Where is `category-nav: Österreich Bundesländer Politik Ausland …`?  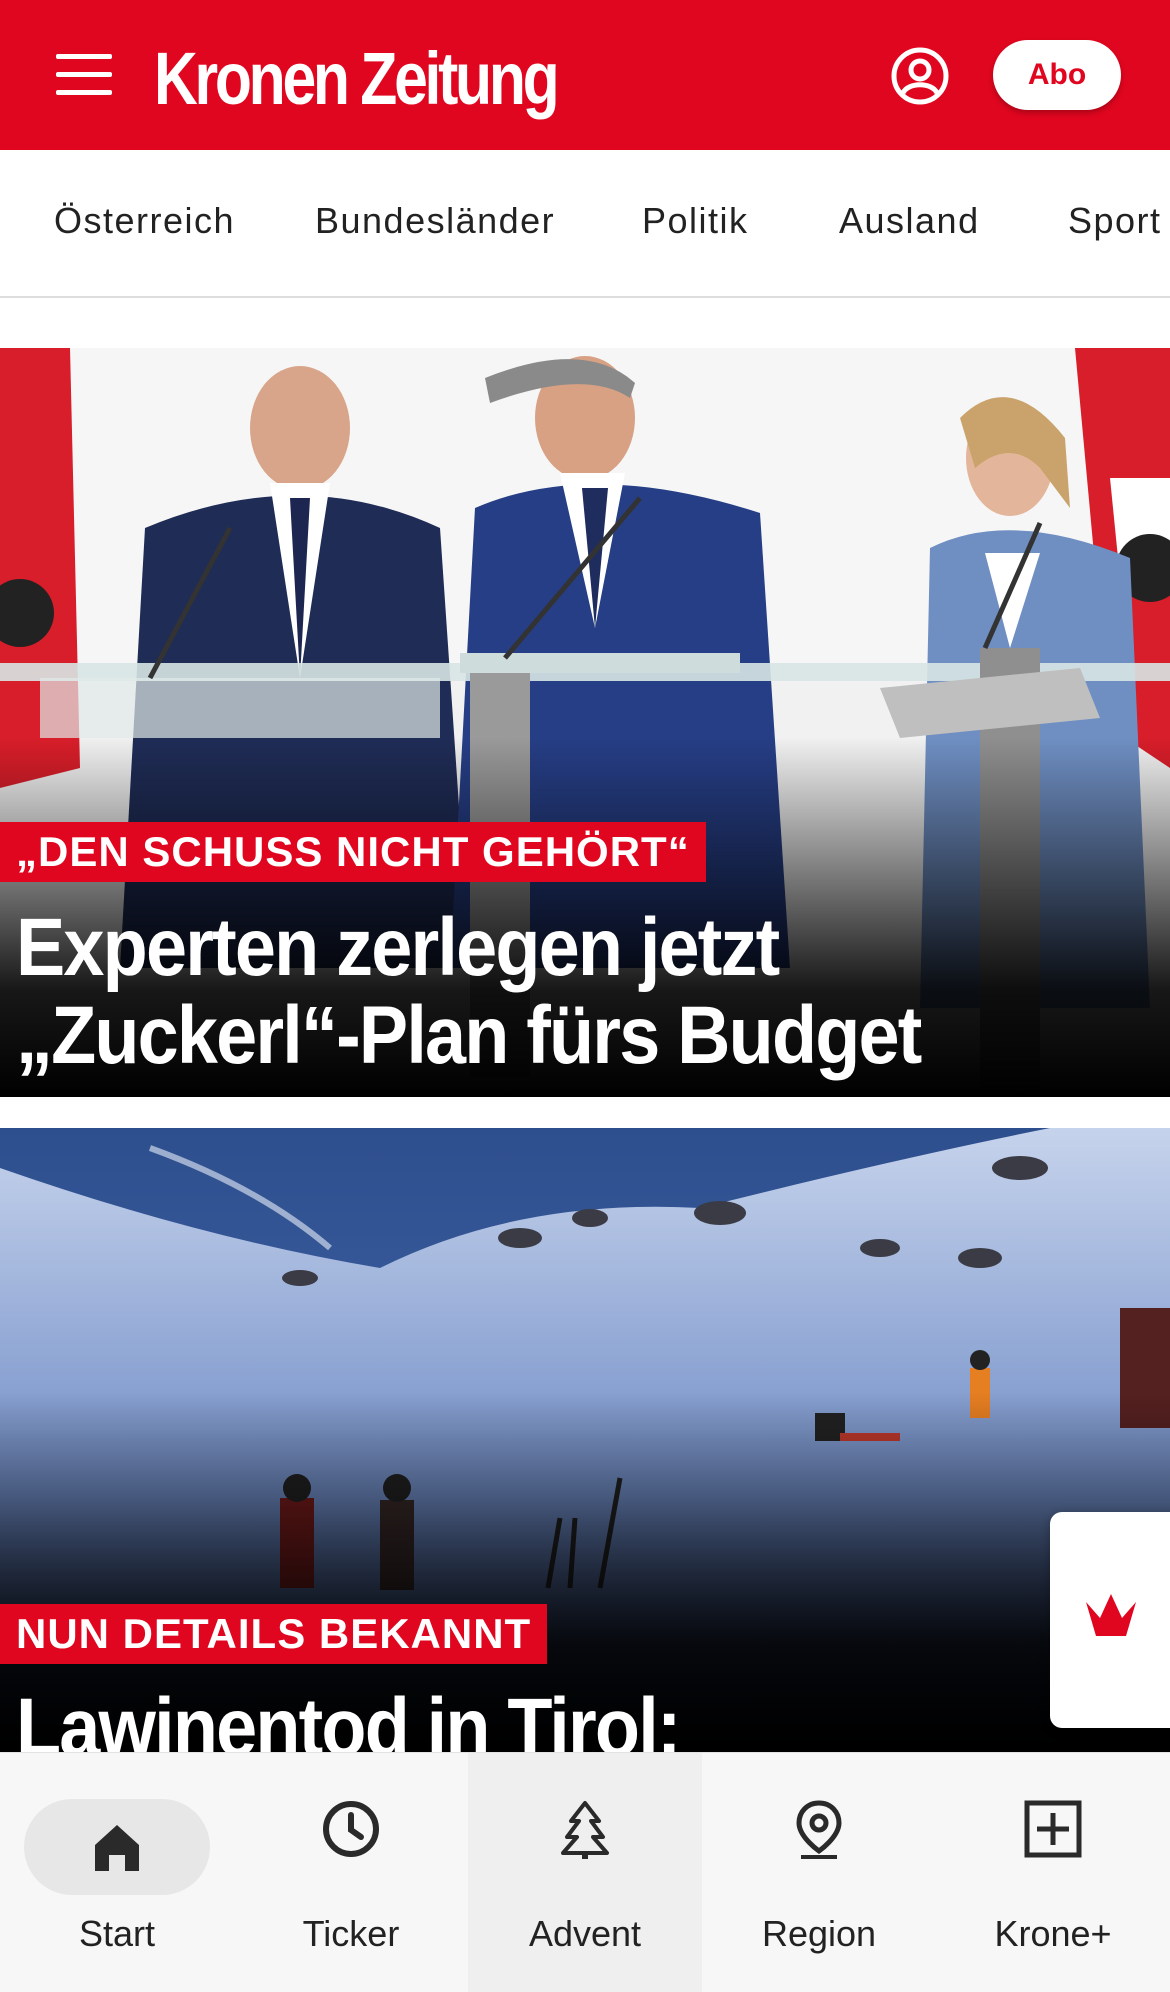 category-nav: Österreich Bundesländer Politik Ausland … is located at coordinates (585, 224).